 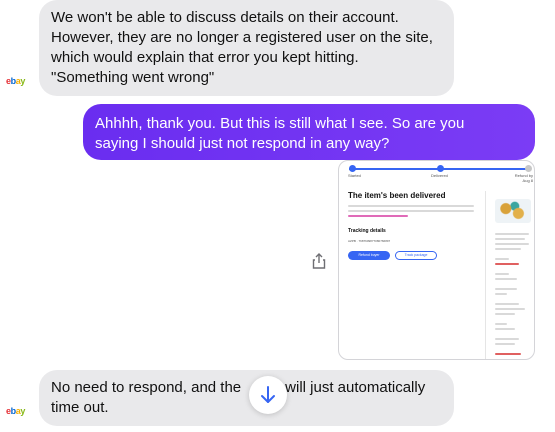 I want to click on message-line: time out., so click(x=80, y=407).